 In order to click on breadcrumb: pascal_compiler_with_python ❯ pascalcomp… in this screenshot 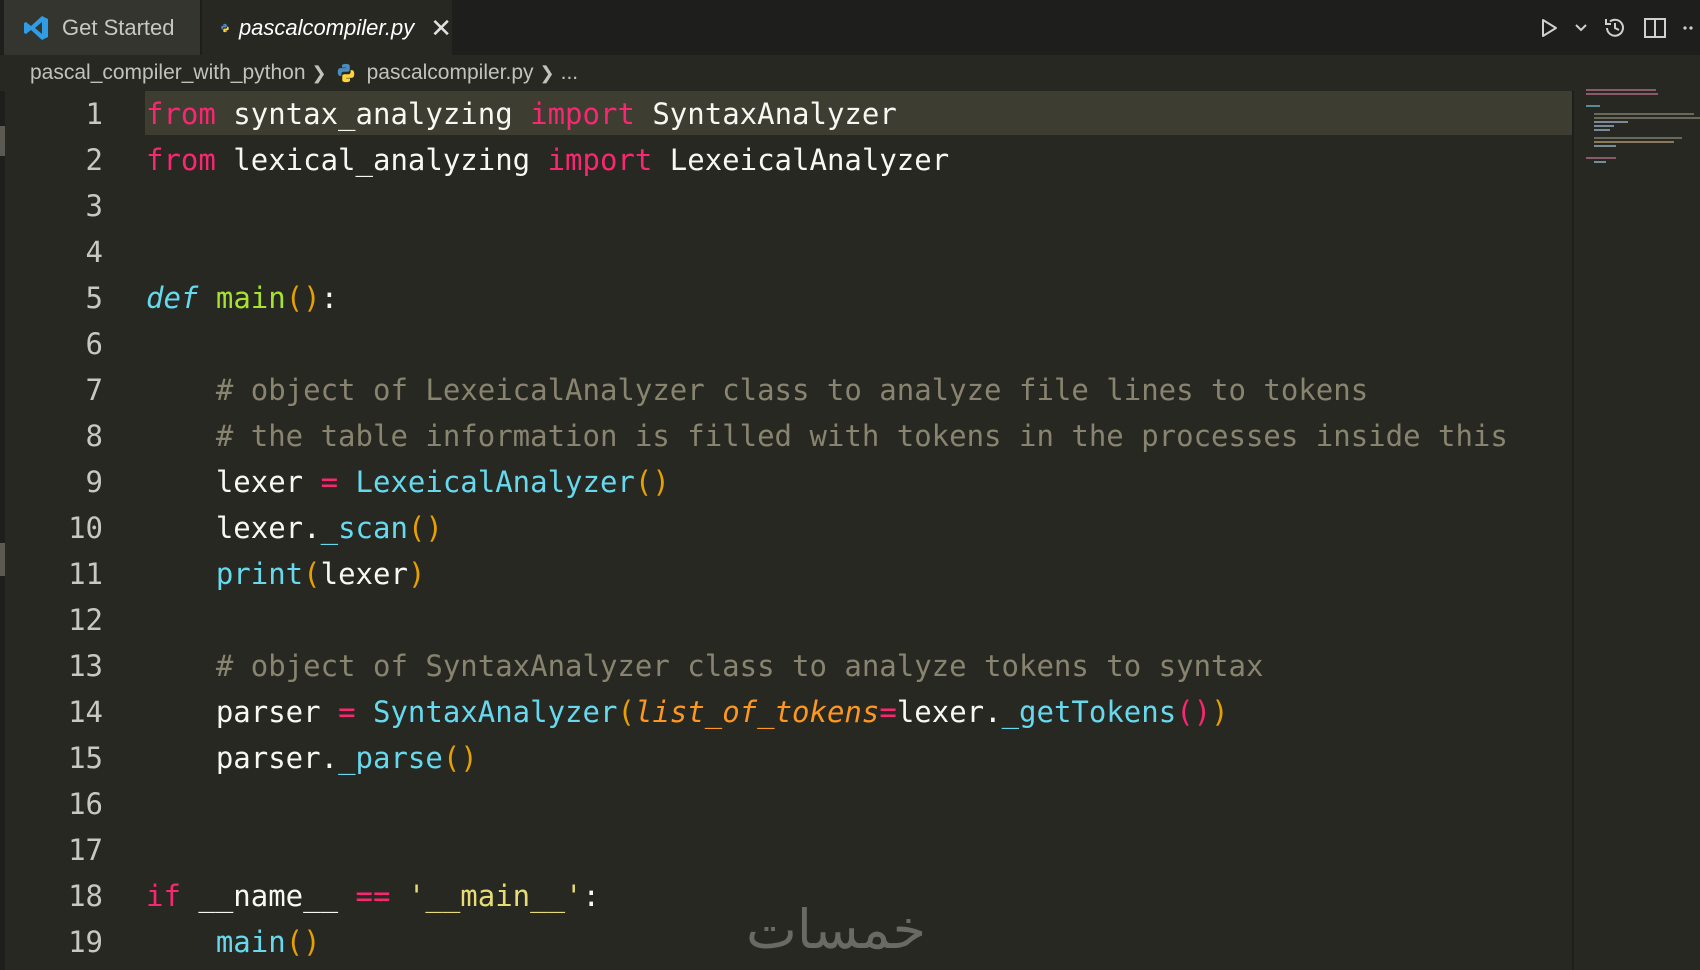, I will do `click(850, 73)`.